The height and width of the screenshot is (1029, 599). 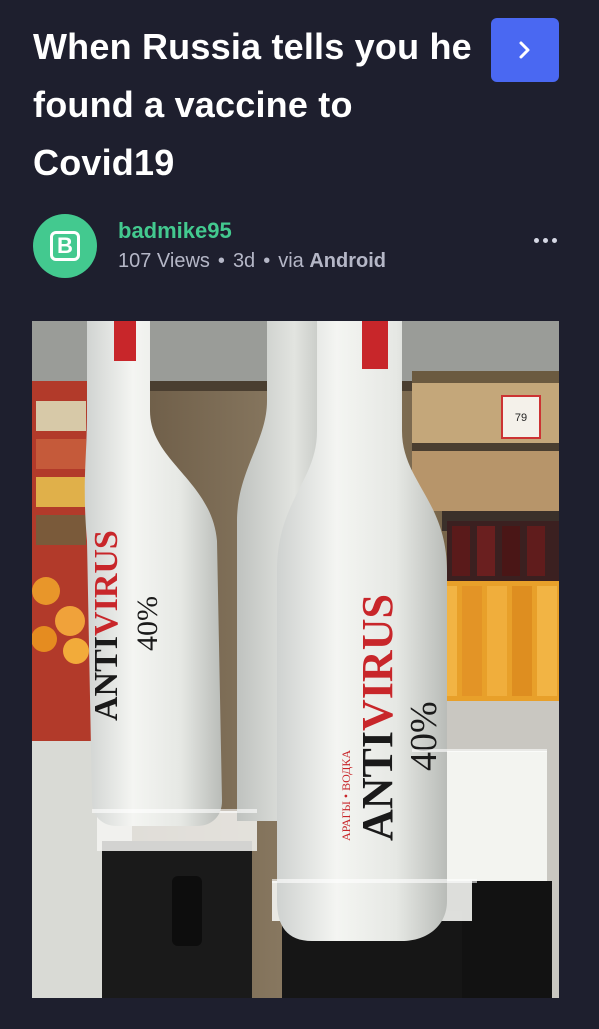 What do you see at coordinates (175, 231) in the screenshot?
I see `author-username: badmike95` at bounding box center [175, 231].